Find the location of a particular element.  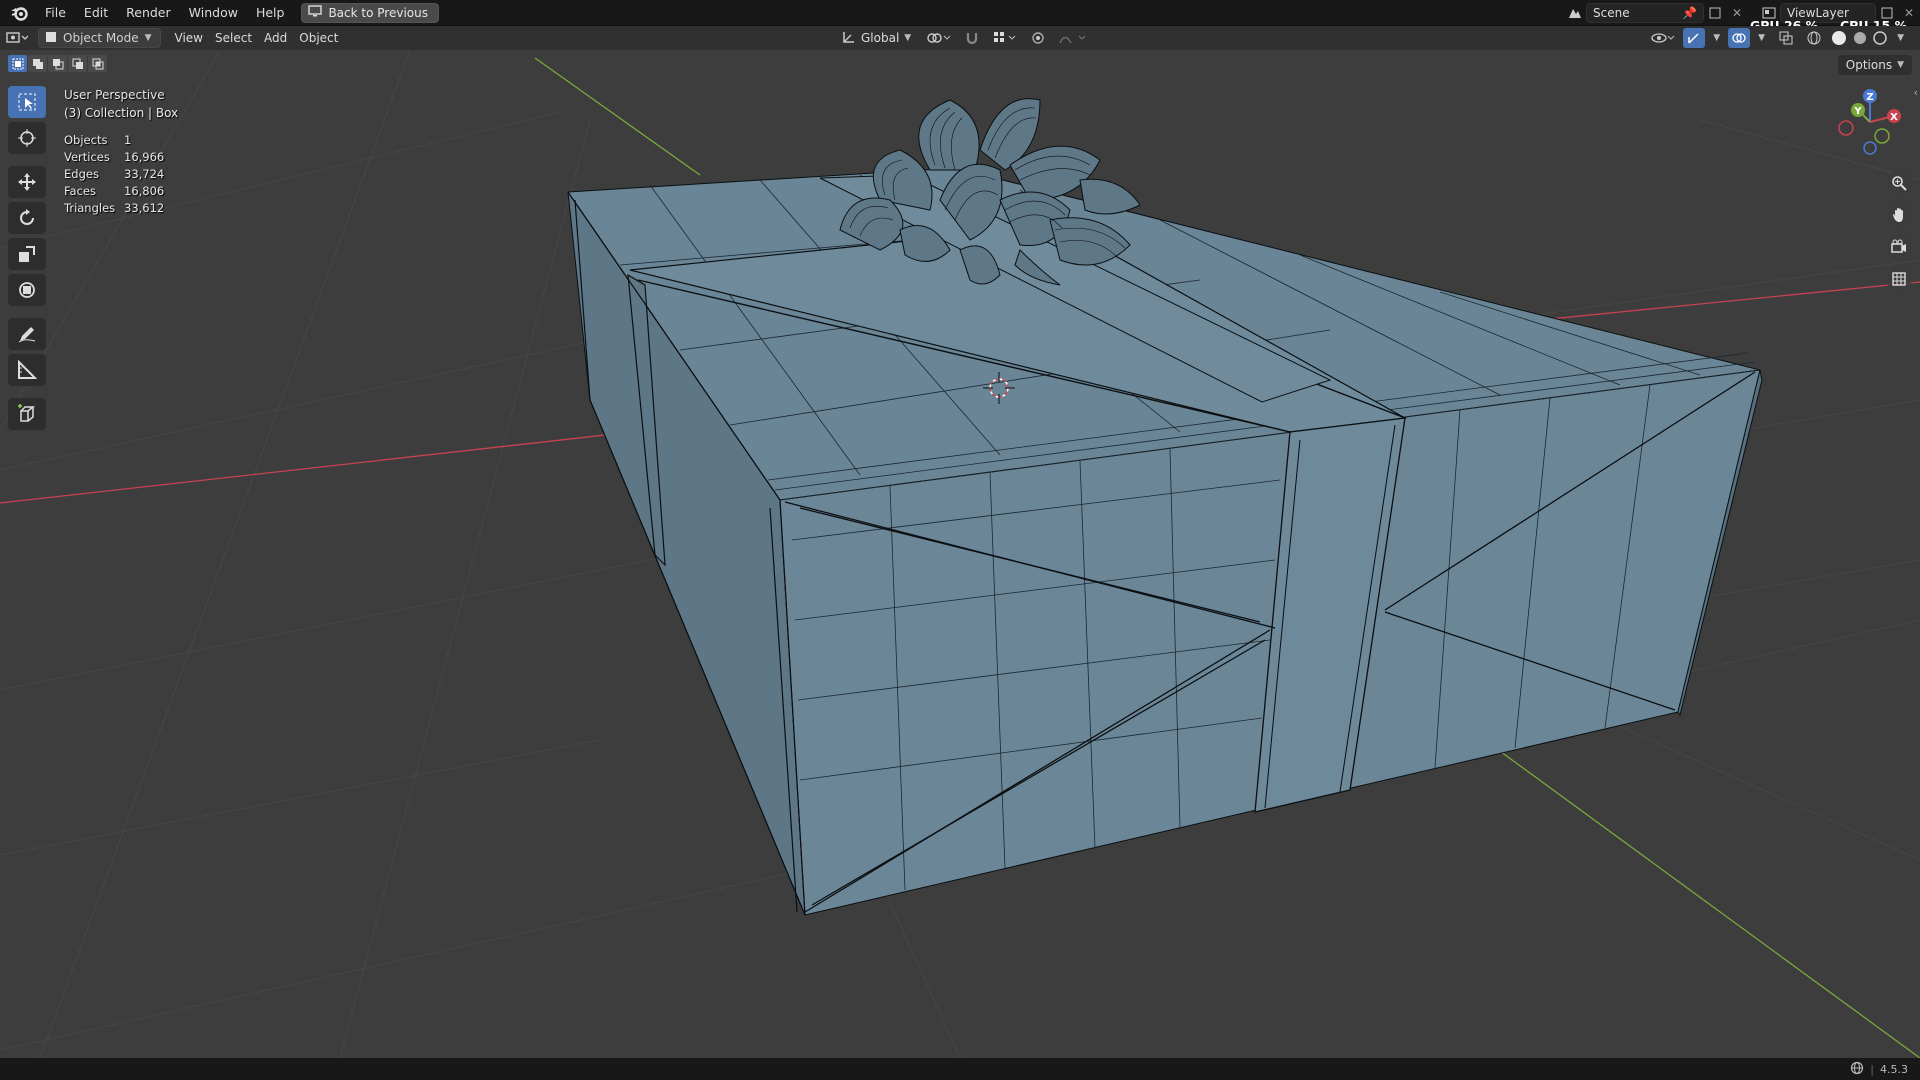

menu-edit: Edit is located at coordinates (96, 13).